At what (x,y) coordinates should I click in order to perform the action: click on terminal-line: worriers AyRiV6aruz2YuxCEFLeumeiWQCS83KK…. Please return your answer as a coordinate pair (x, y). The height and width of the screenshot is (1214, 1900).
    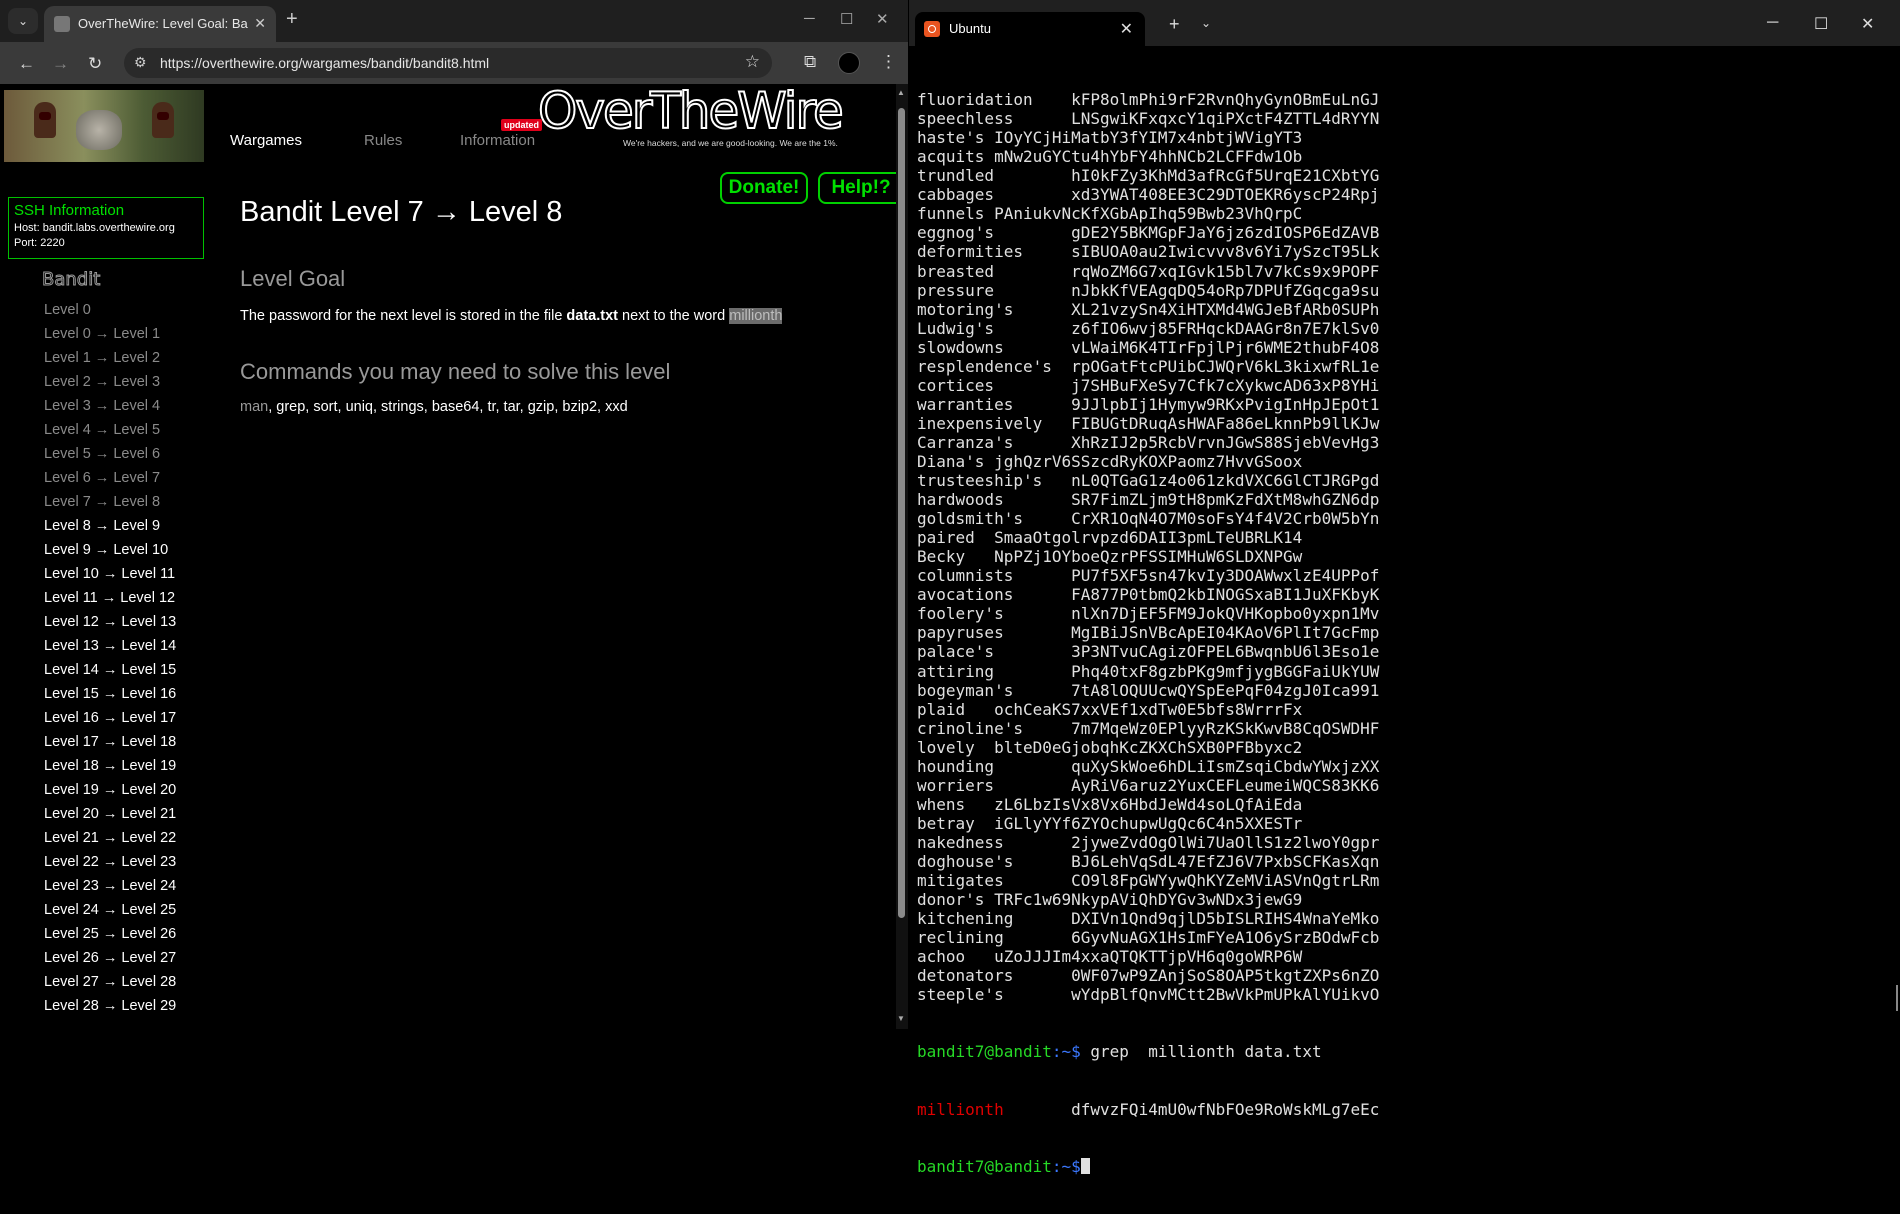
    Looking at the image, I should click on (1148, 785).